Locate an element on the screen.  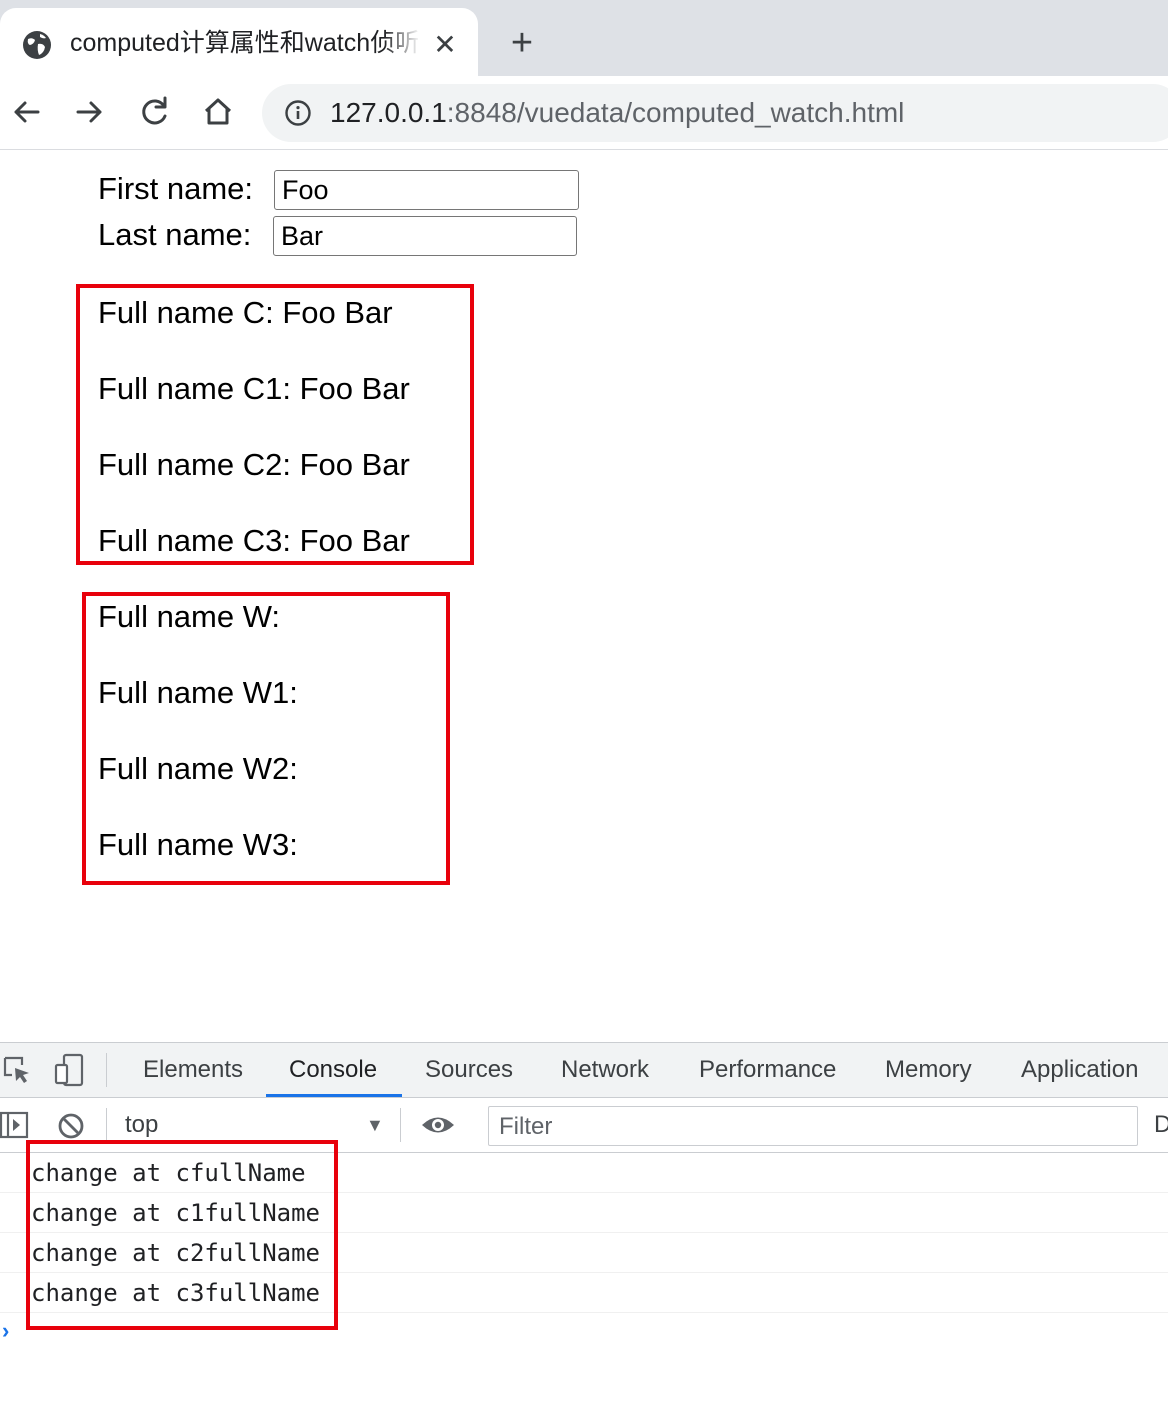
console-highlight-box is located at coordinates (182, 1235).